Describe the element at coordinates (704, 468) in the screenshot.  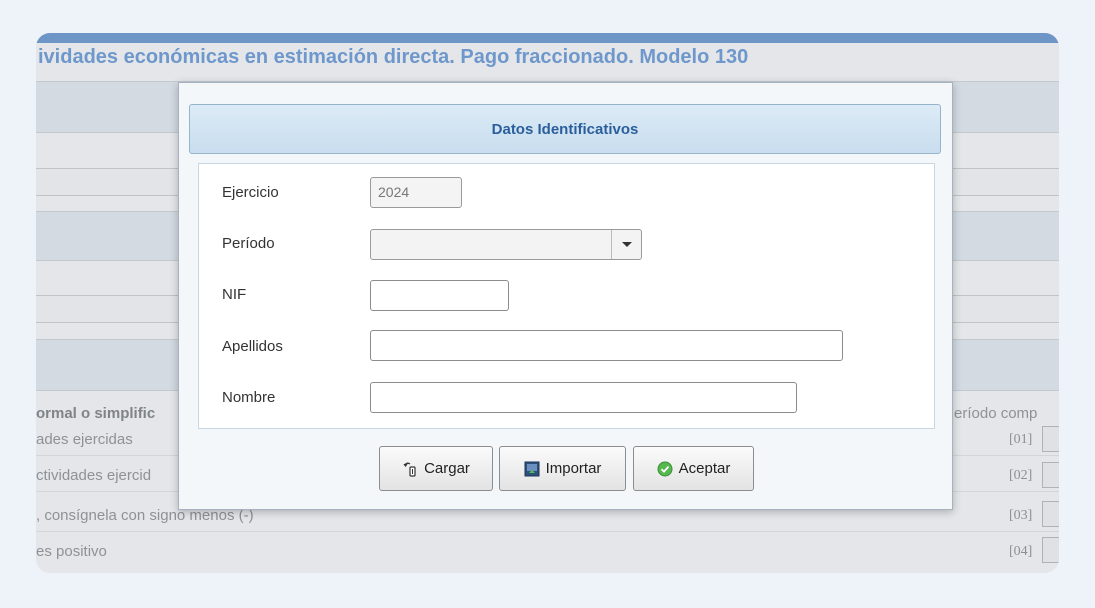
I see `aceptar-label: Aceptar` at that location.